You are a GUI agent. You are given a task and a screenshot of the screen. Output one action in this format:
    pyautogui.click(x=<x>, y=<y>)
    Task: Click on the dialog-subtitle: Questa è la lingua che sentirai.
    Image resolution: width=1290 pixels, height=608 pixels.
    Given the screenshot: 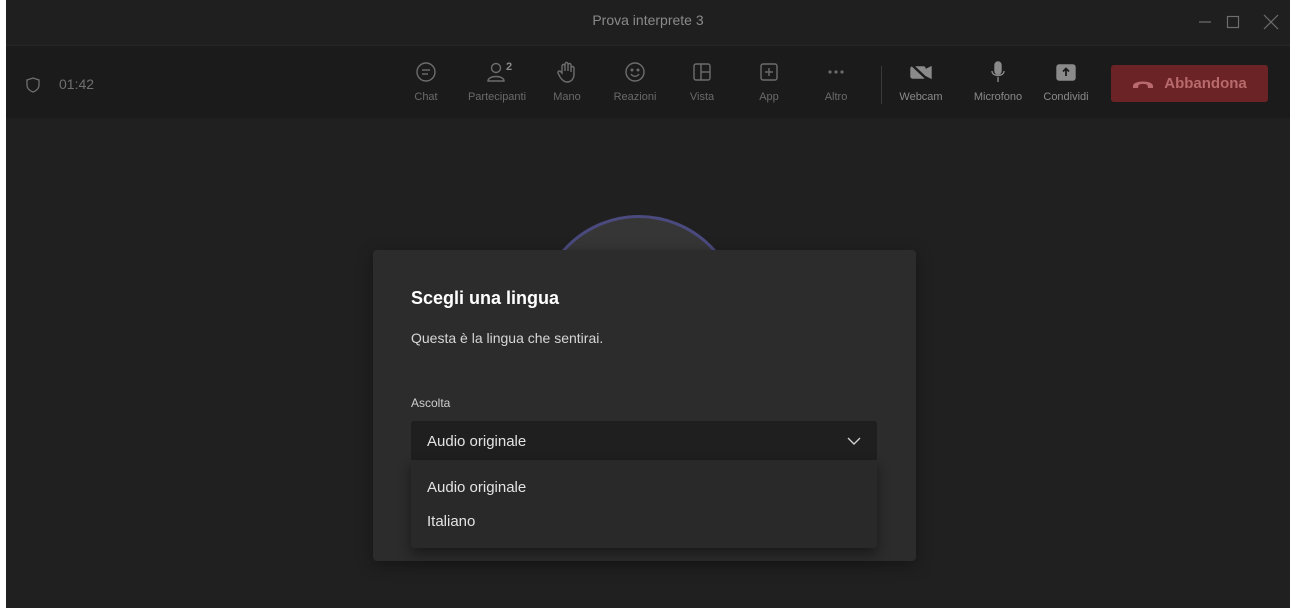 What is the action you would take?
    pyautogui.click(x=507, y=338)
    